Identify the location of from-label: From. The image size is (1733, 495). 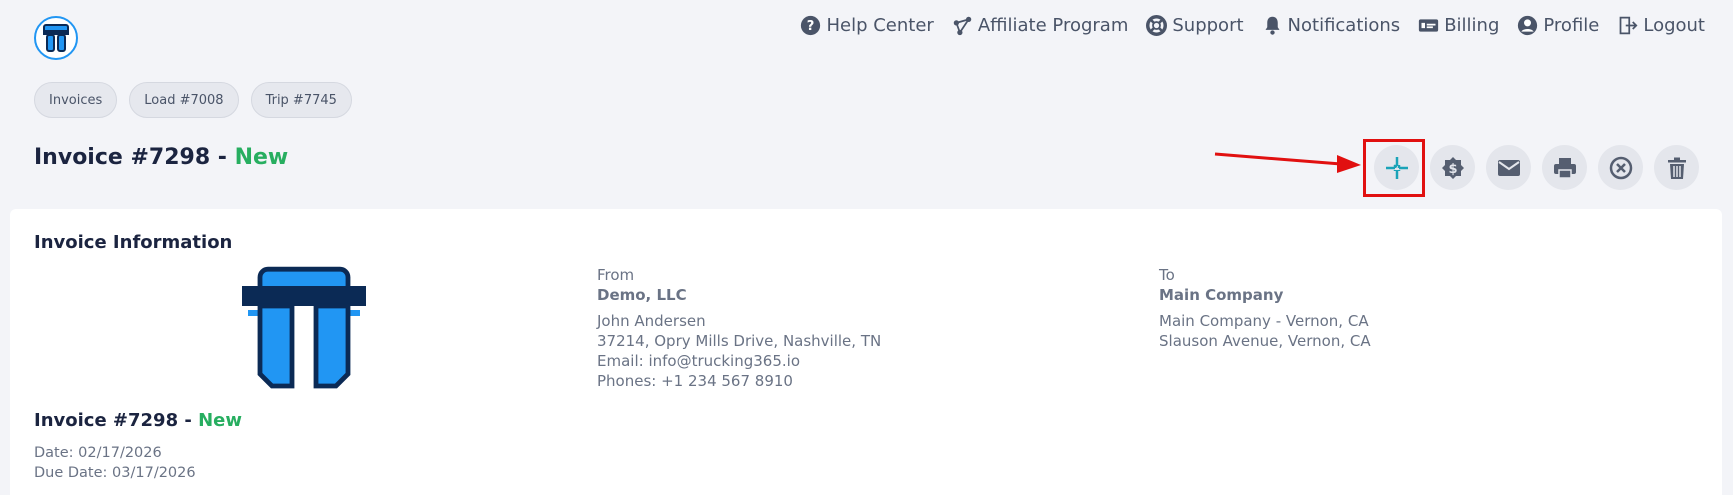
(616, 275).